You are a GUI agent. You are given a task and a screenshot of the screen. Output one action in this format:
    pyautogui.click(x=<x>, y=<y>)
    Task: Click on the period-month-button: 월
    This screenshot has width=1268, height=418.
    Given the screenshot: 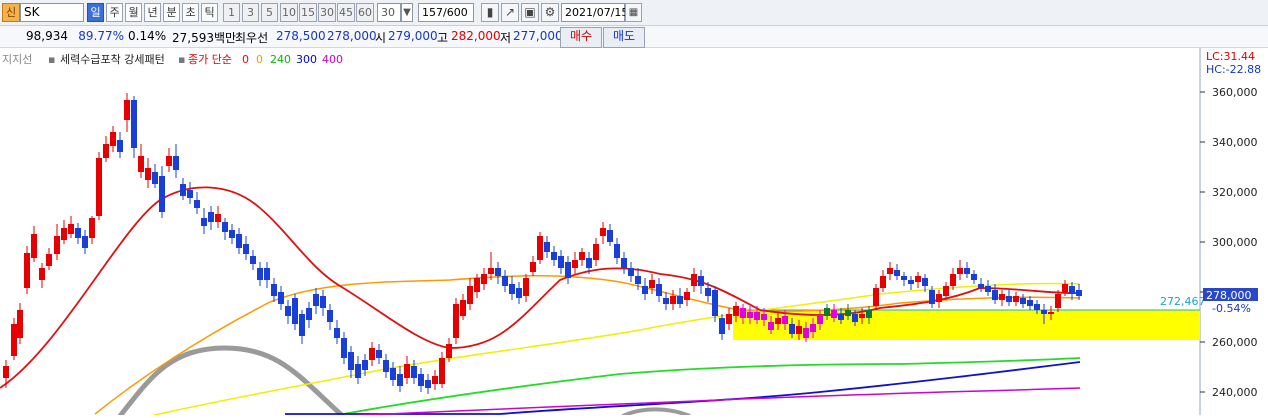 What is the action you would take?
    pyautogui.click(x=133, y=12)
    